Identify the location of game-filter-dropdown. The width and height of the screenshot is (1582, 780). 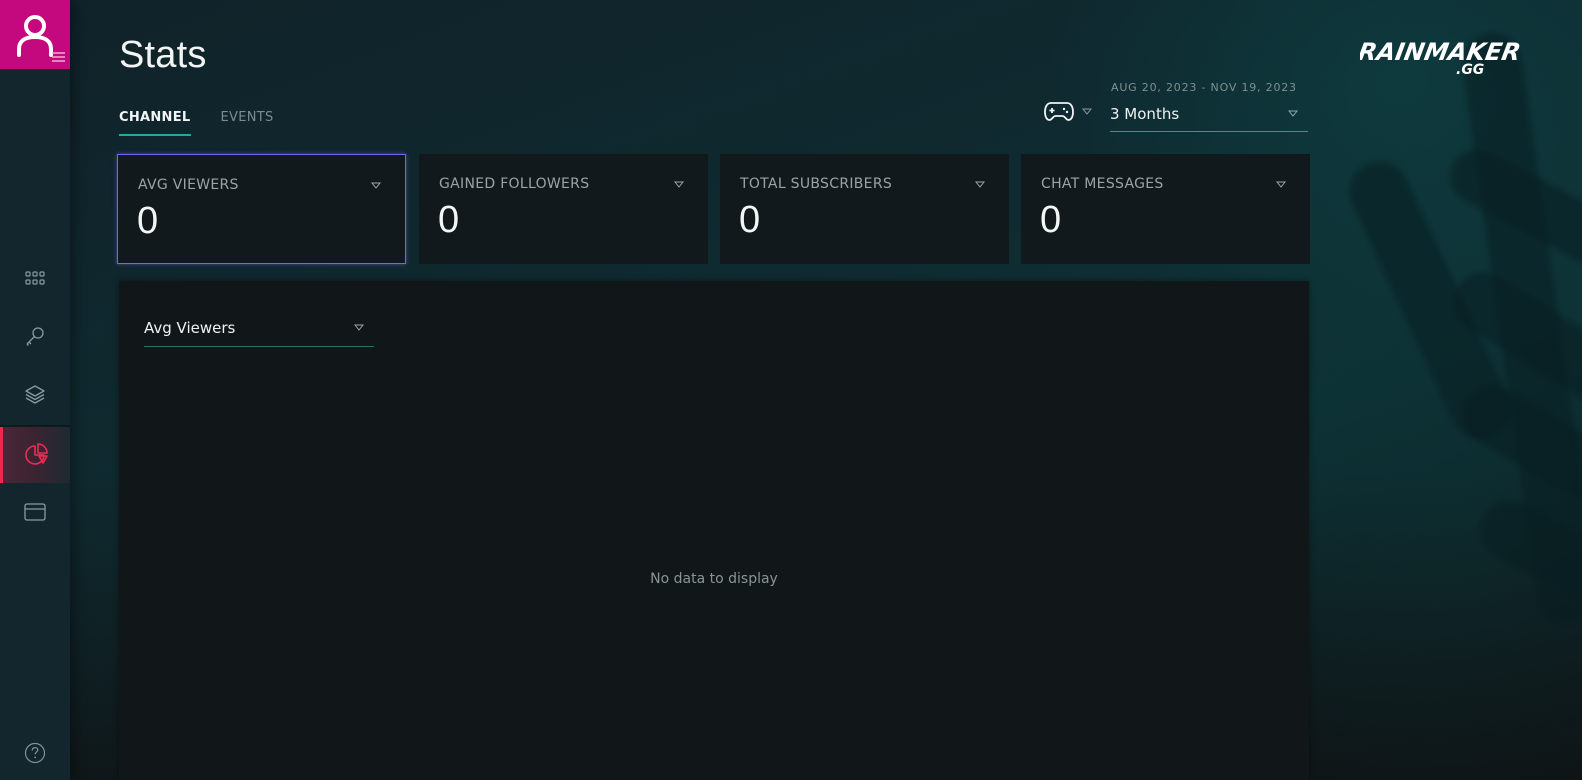
(1068, 111).